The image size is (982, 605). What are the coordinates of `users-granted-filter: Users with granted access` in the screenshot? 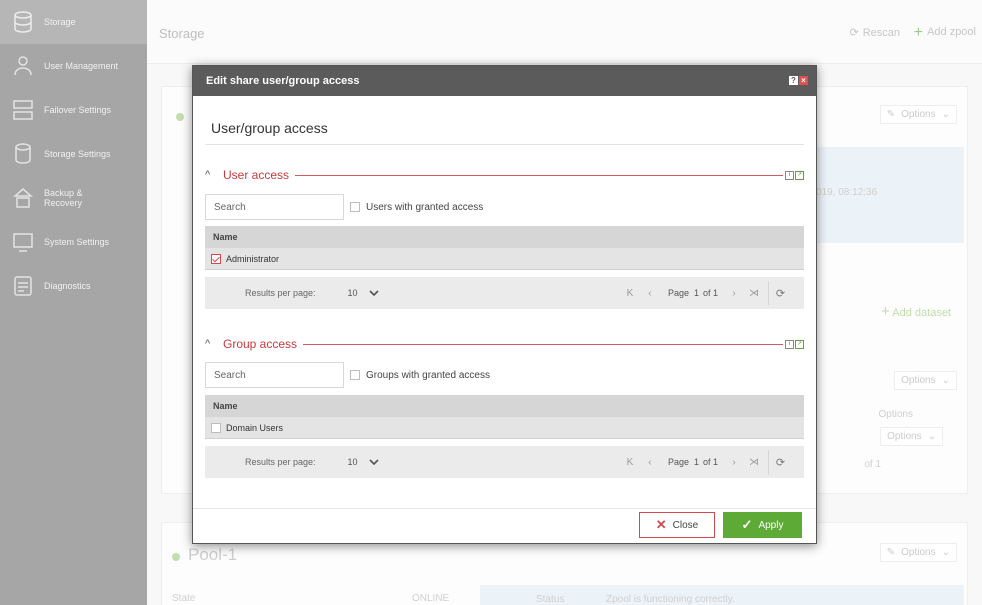 It's located at (416, 207).